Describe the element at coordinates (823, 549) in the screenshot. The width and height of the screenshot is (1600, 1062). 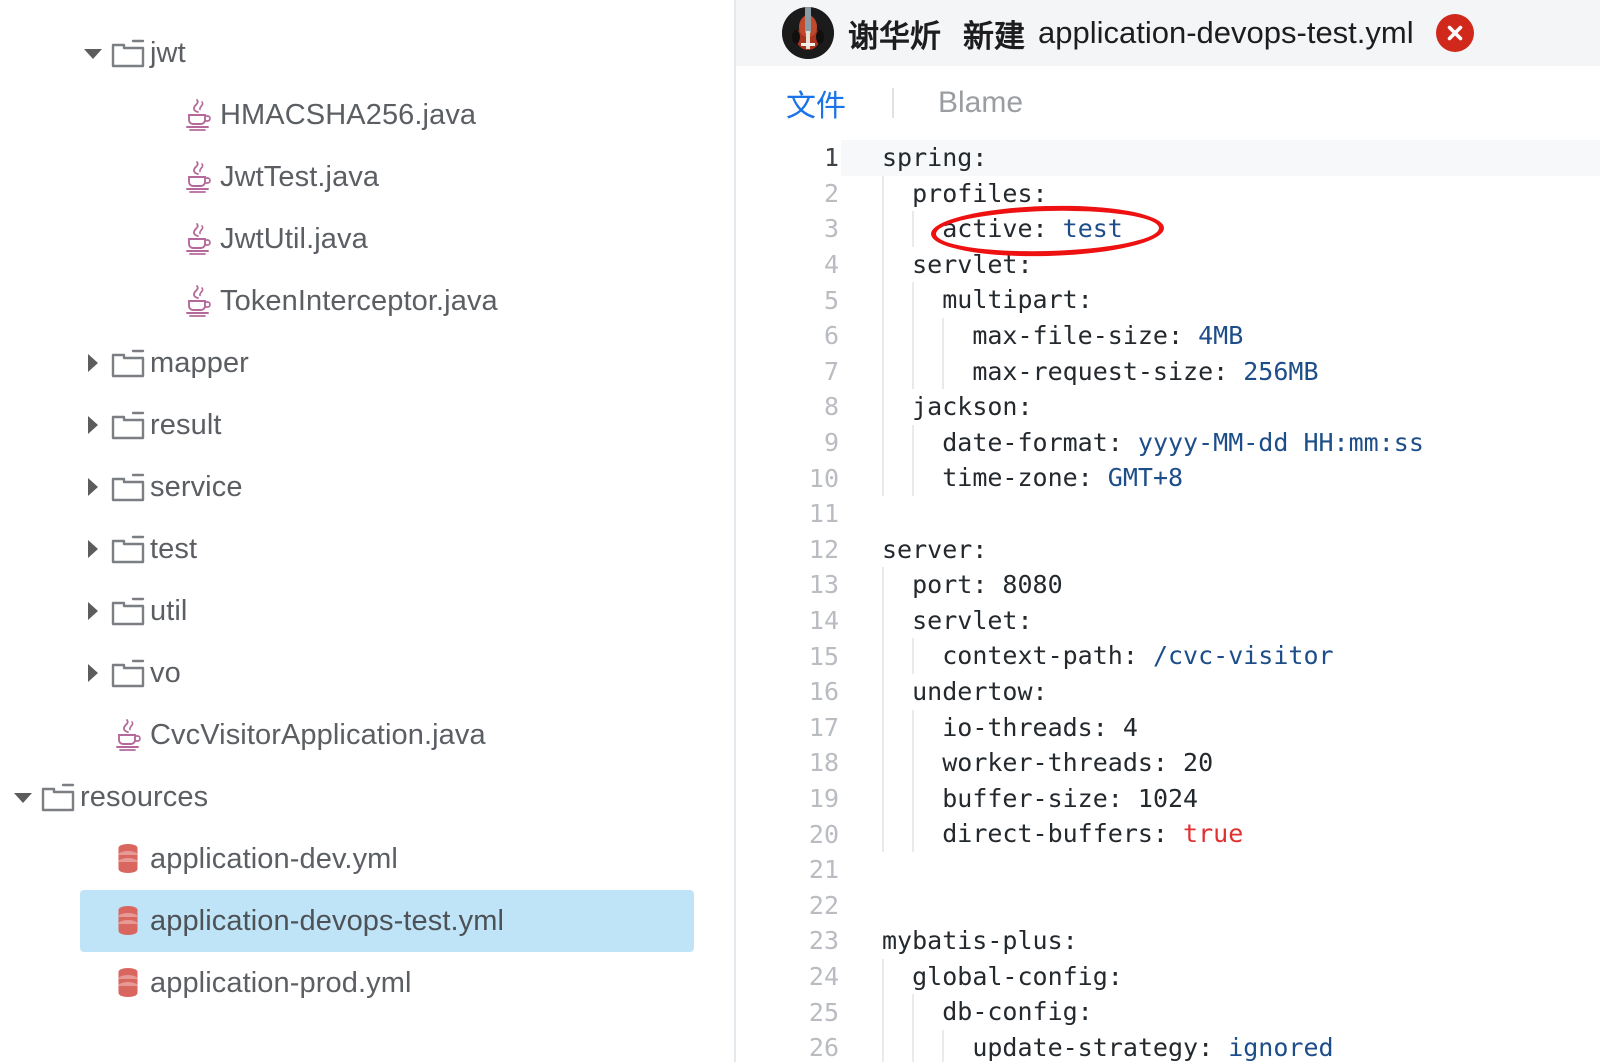
I see `line-number: 12` at that location.